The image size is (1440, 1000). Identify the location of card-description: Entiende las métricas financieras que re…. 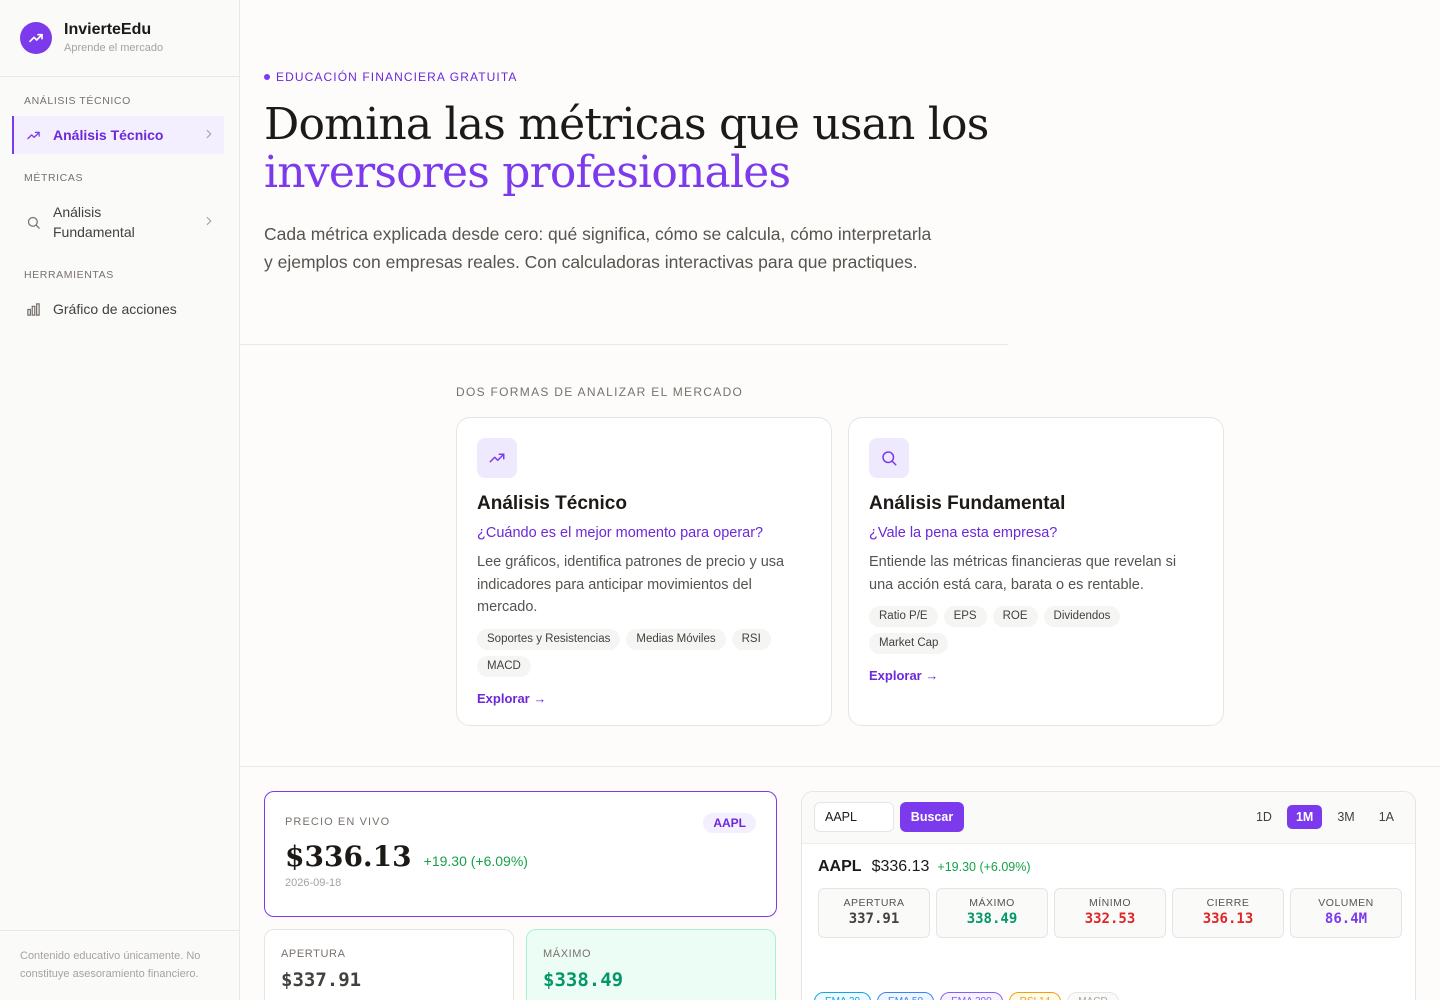
(1023, 573).